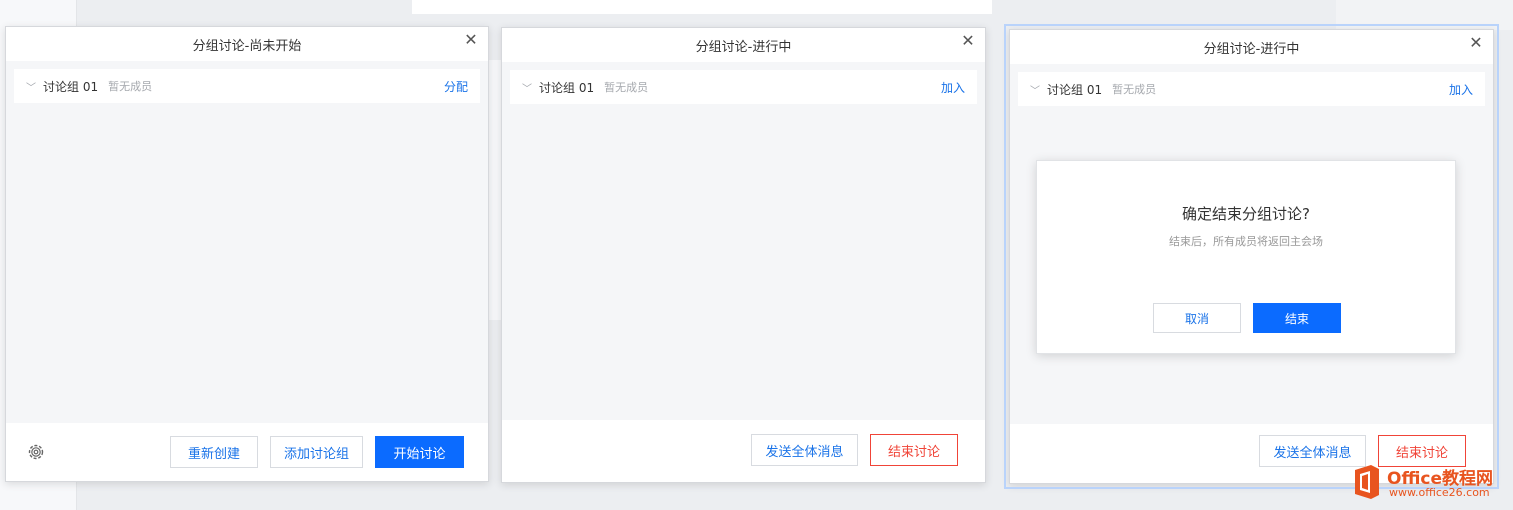  What do you see at coordinates (914, 450) in the screenshot?
I see `end-discussion-button: 结束讨论` at bounding box center [914, 450].